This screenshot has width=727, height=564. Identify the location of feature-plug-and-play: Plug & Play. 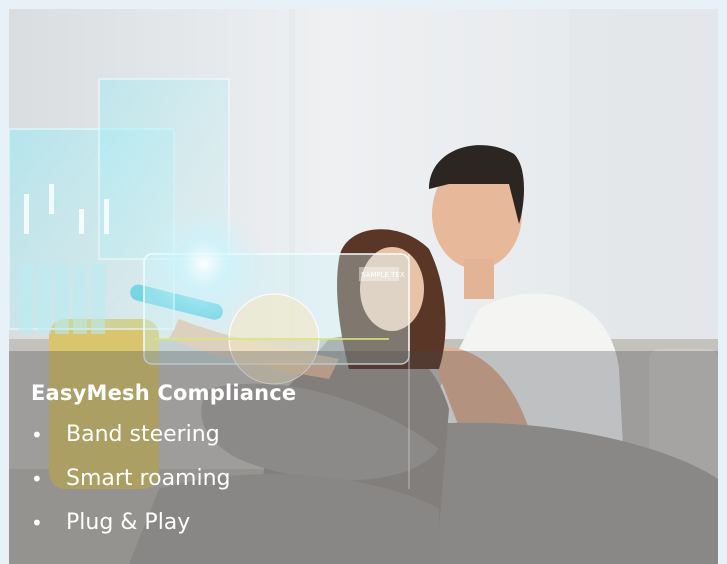
(128, 522).